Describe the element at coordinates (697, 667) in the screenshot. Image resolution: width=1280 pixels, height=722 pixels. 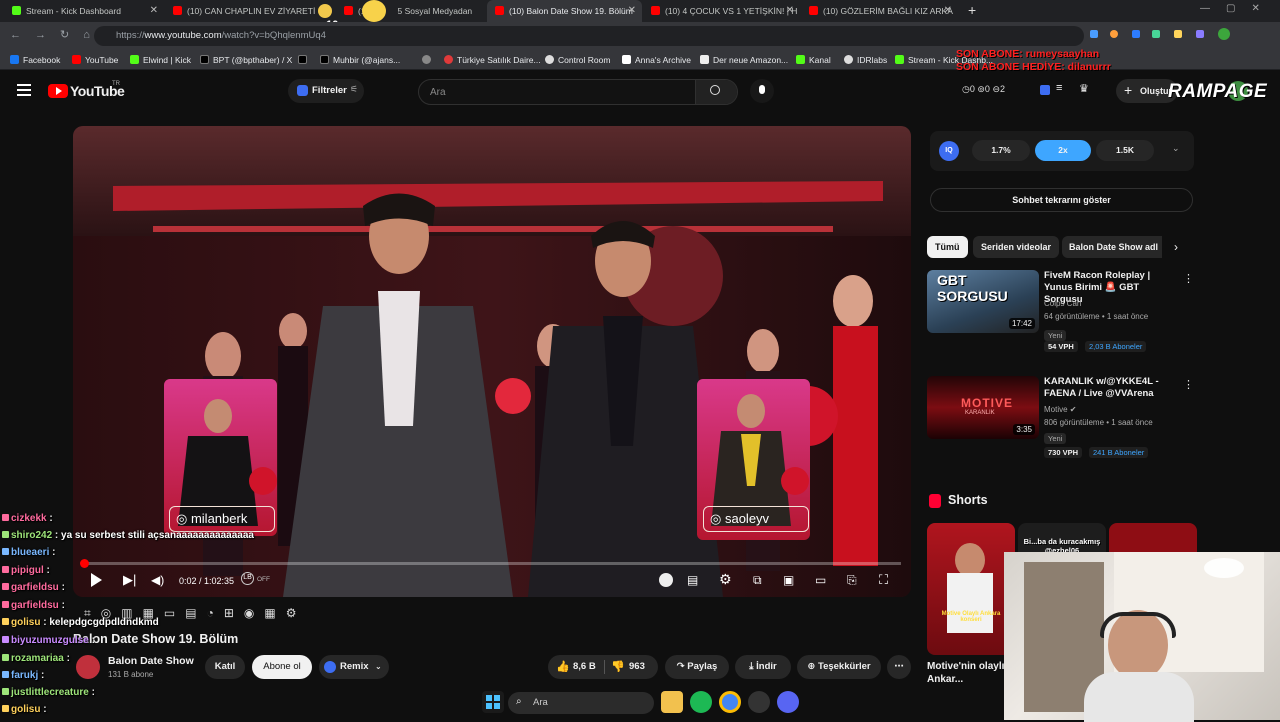
I see `share-button: ↷ Paylaş` at that location.